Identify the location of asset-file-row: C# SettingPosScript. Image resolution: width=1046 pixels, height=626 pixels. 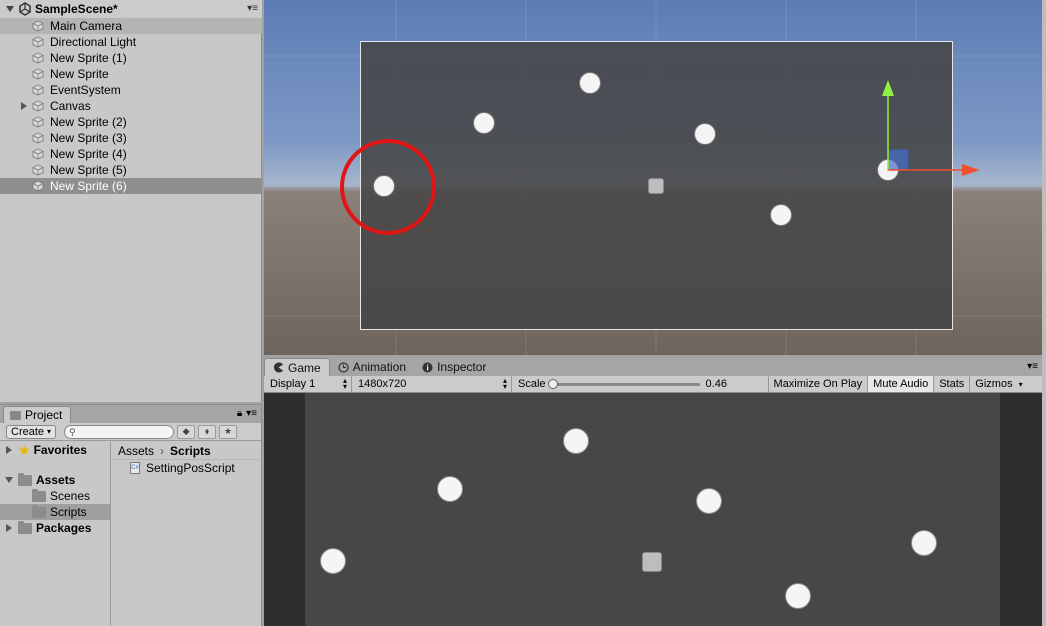
(187, 468).